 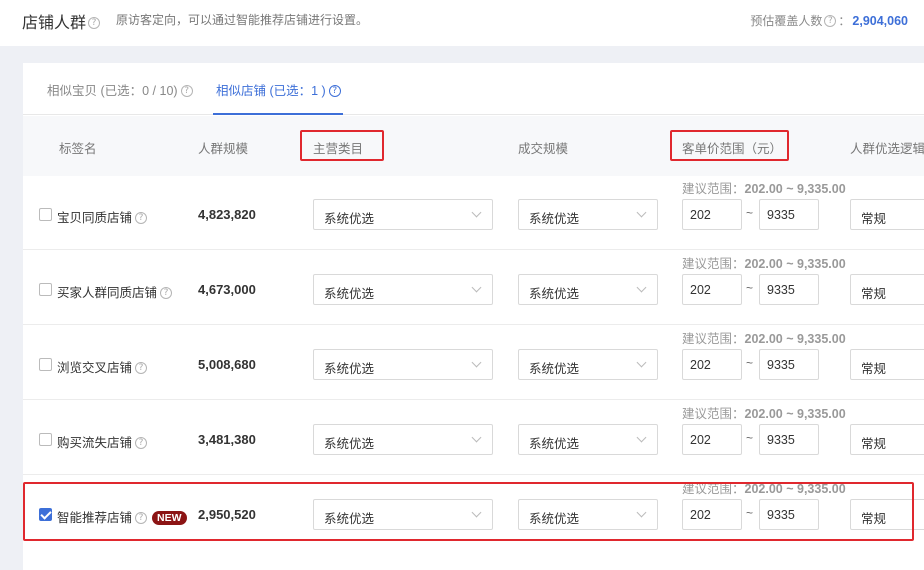 What do you see at coordinates (95, 518) in the screenshot?
I see `row-name-text: 智能推荐店铺` at bounding box center [95, 518].